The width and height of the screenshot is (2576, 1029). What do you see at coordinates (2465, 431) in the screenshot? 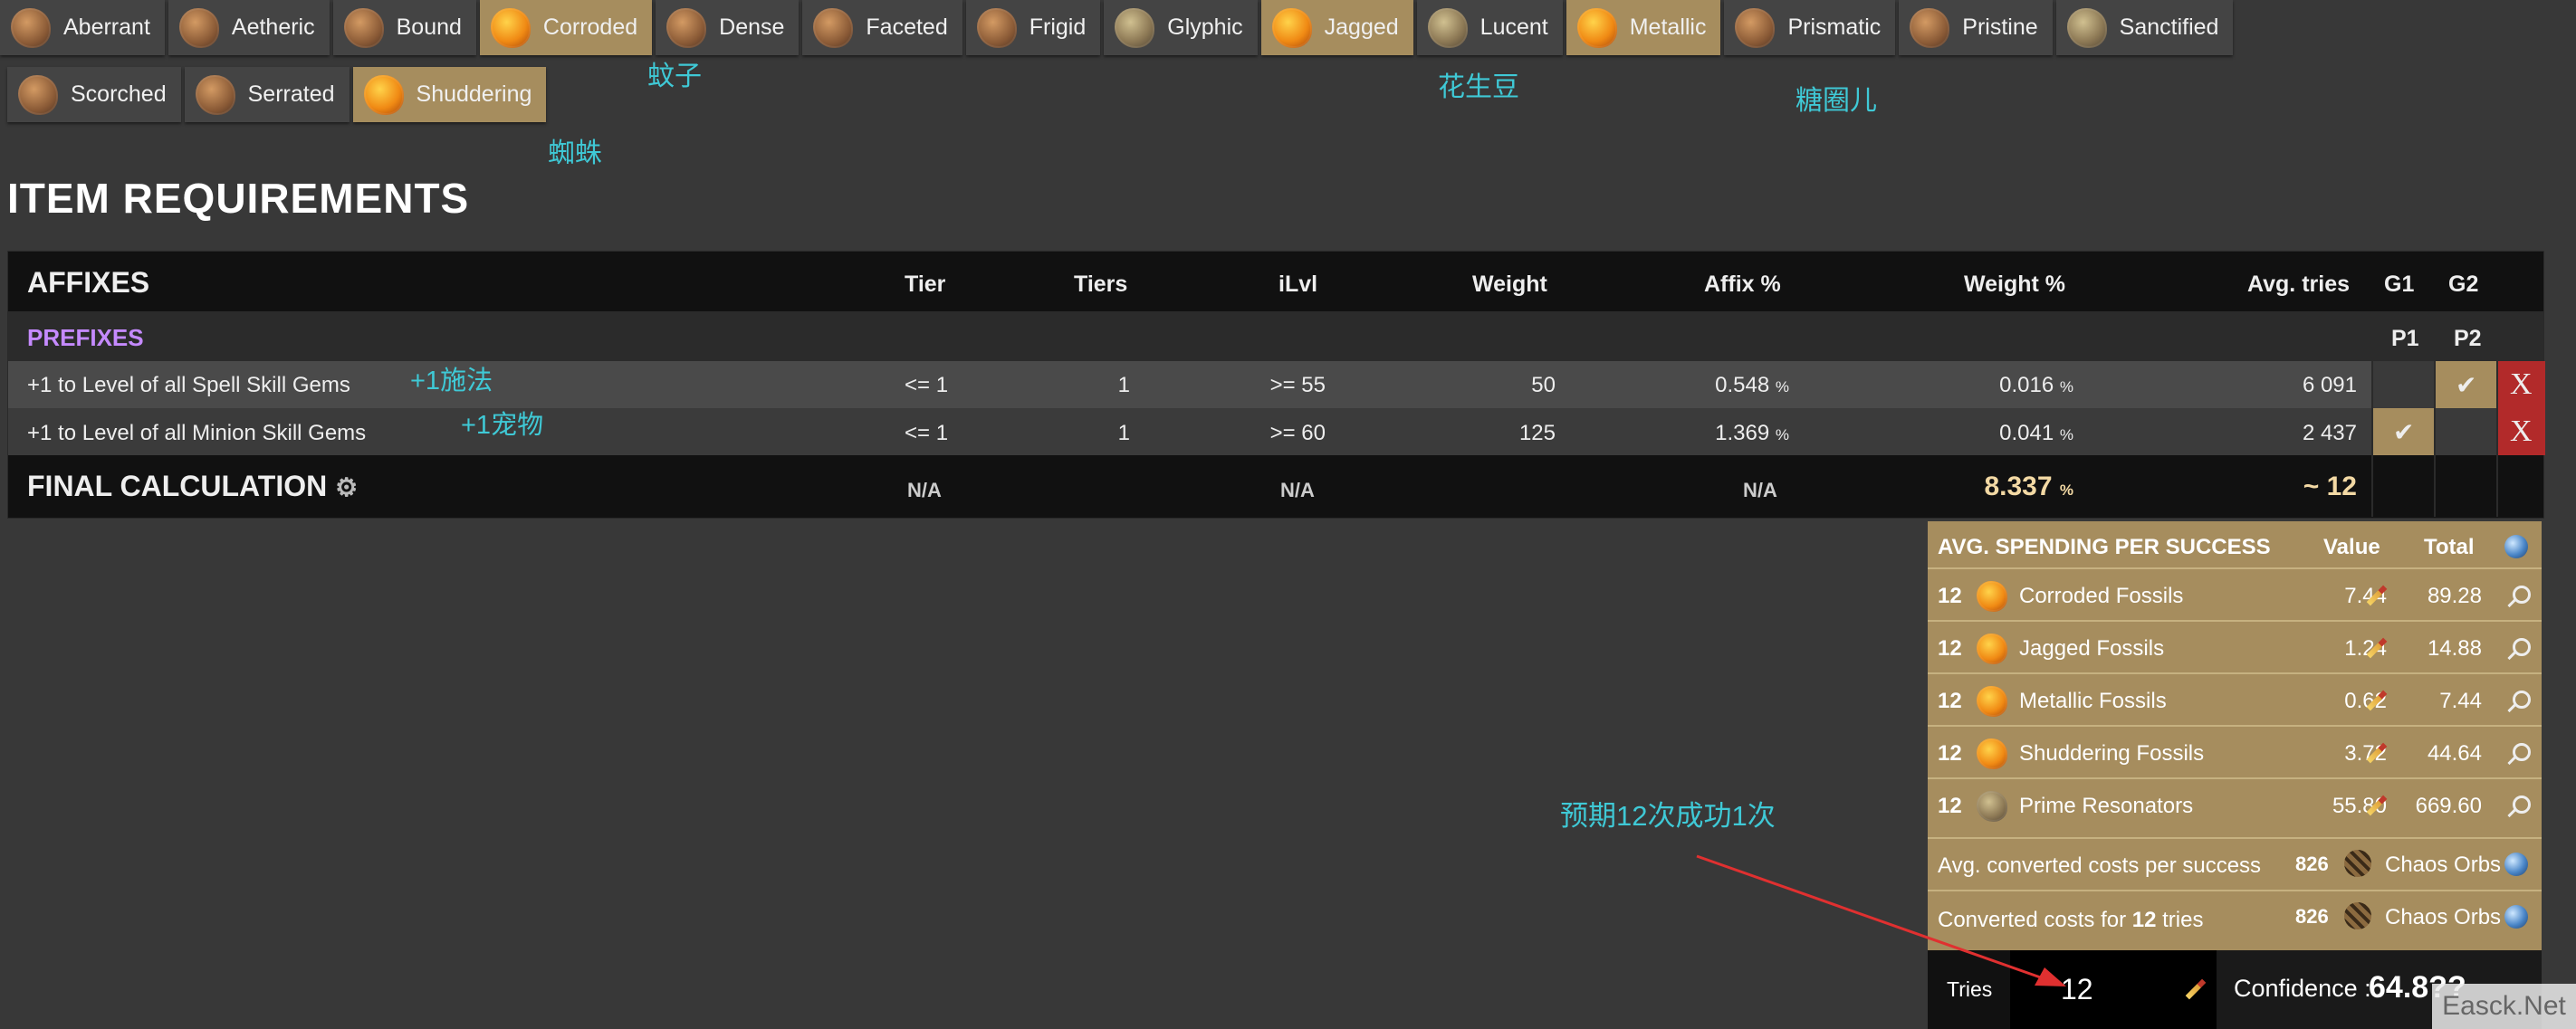
I see `g2-toggle` at bounding box center [2465, 431].